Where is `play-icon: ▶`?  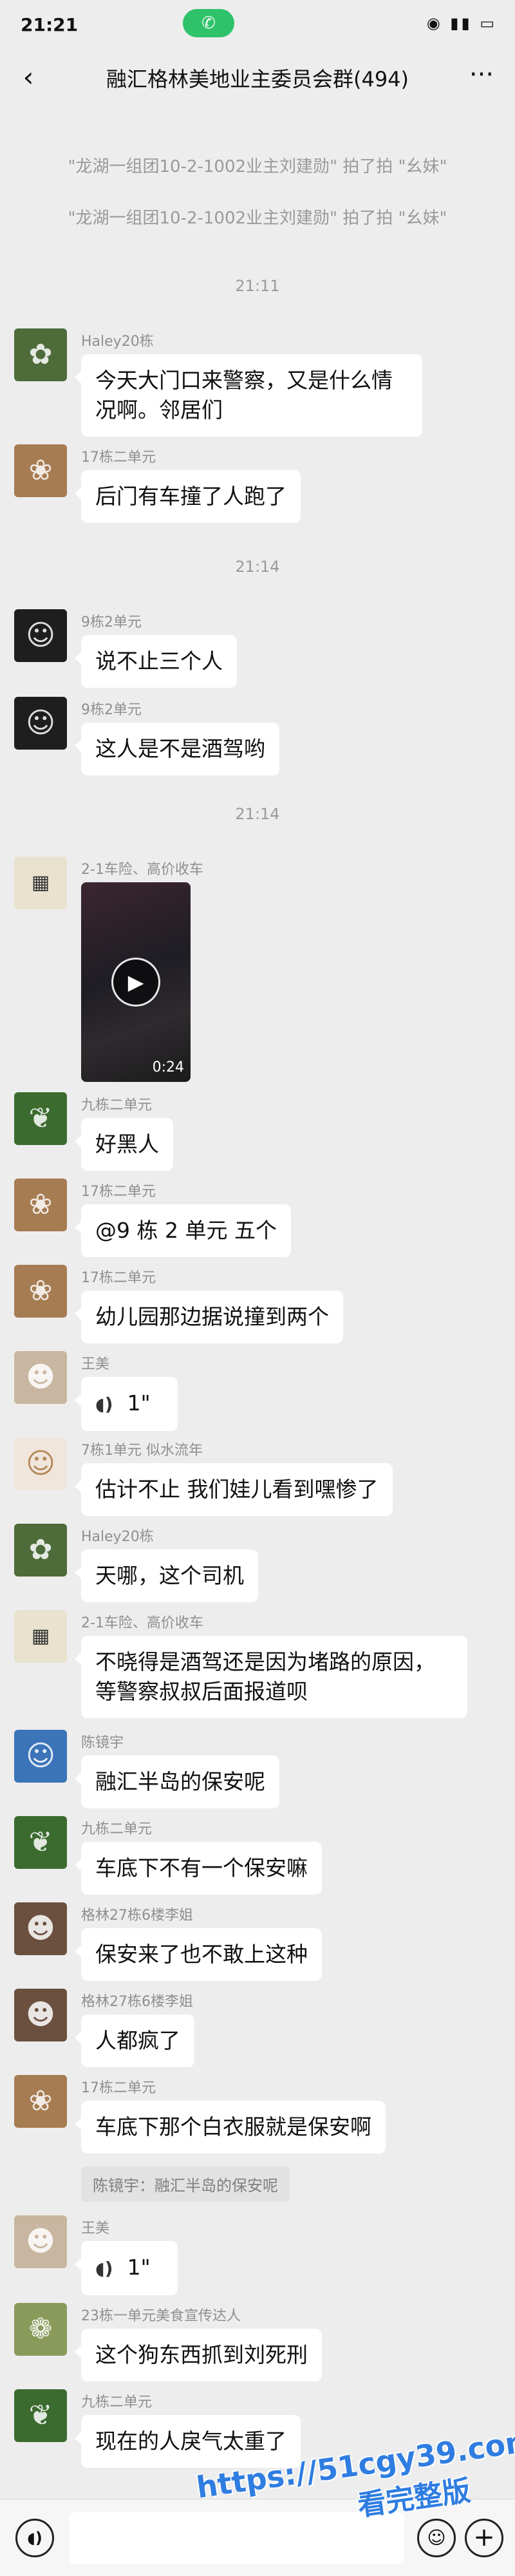
play-icon: ▶ is located at coordinates (135, 982).